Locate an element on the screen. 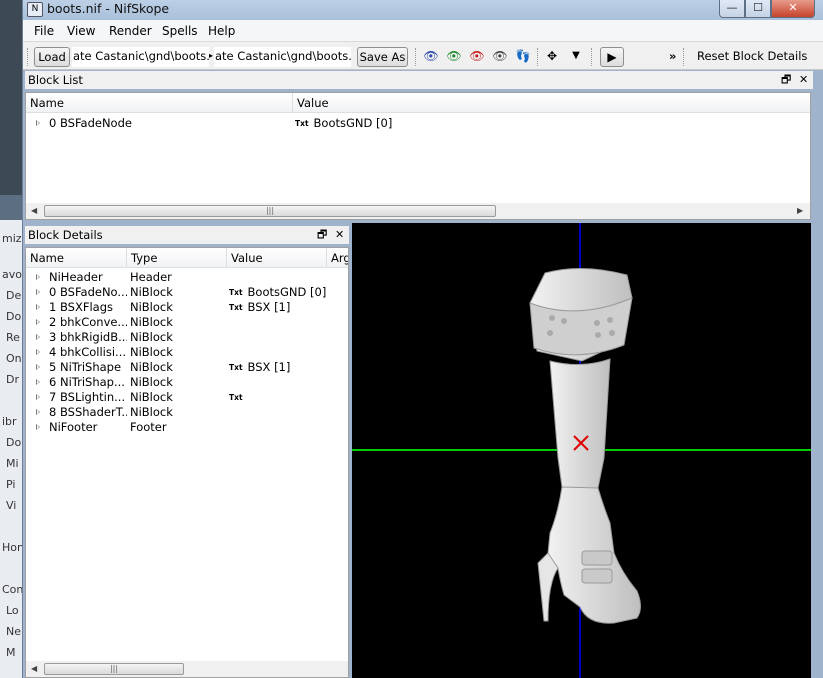 The width and height of the screenshot is (823, 678). column-header-type: Type is located at coordinates (177, 258).